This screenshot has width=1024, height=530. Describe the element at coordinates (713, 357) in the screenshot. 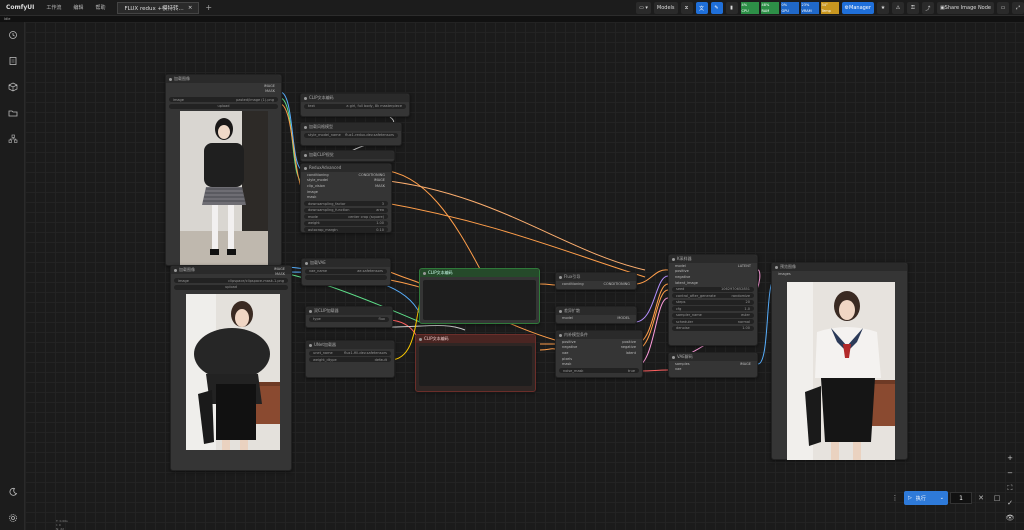

I see `node-title: VAE解码` at that location.